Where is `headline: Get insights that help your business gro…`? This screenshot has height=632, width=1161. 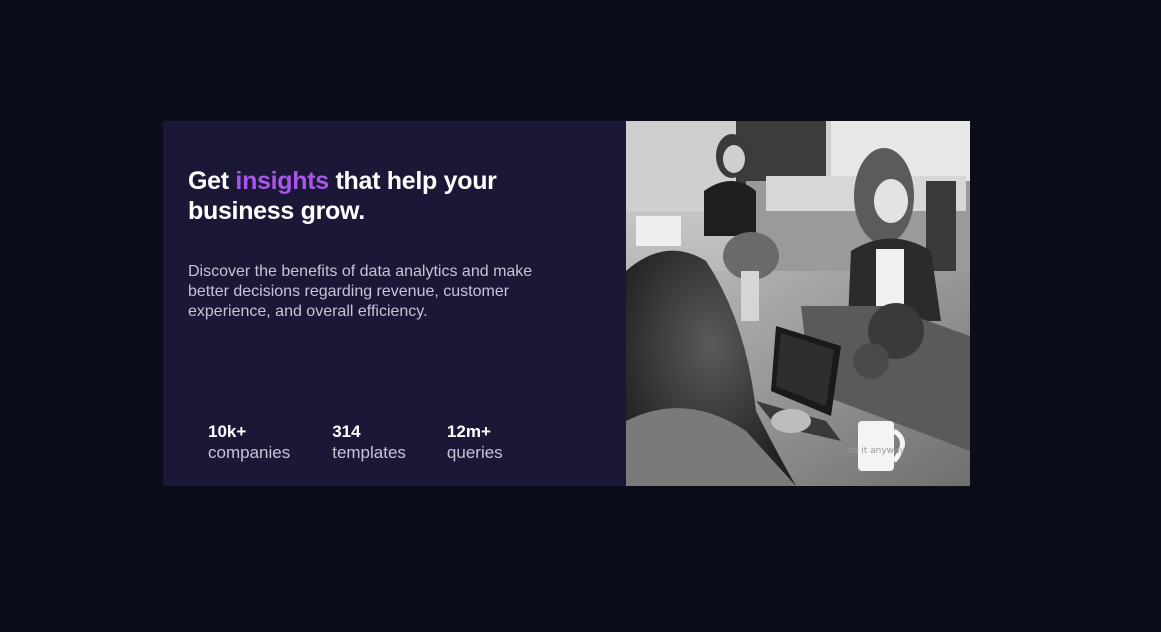 headline: Get insights that help your business gro… is located at coordinates (368, 196).